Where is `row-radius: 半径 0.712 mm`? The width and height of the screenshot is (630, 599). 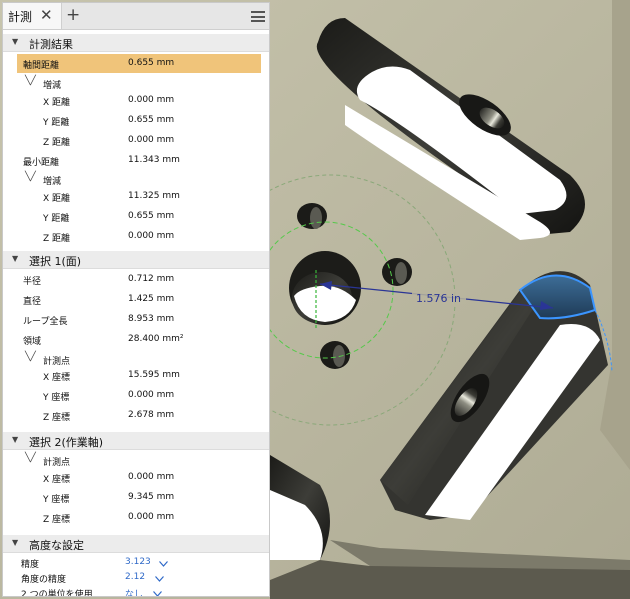 row-radius: 半径 0.712 mm is located at coordinates (136, 279).